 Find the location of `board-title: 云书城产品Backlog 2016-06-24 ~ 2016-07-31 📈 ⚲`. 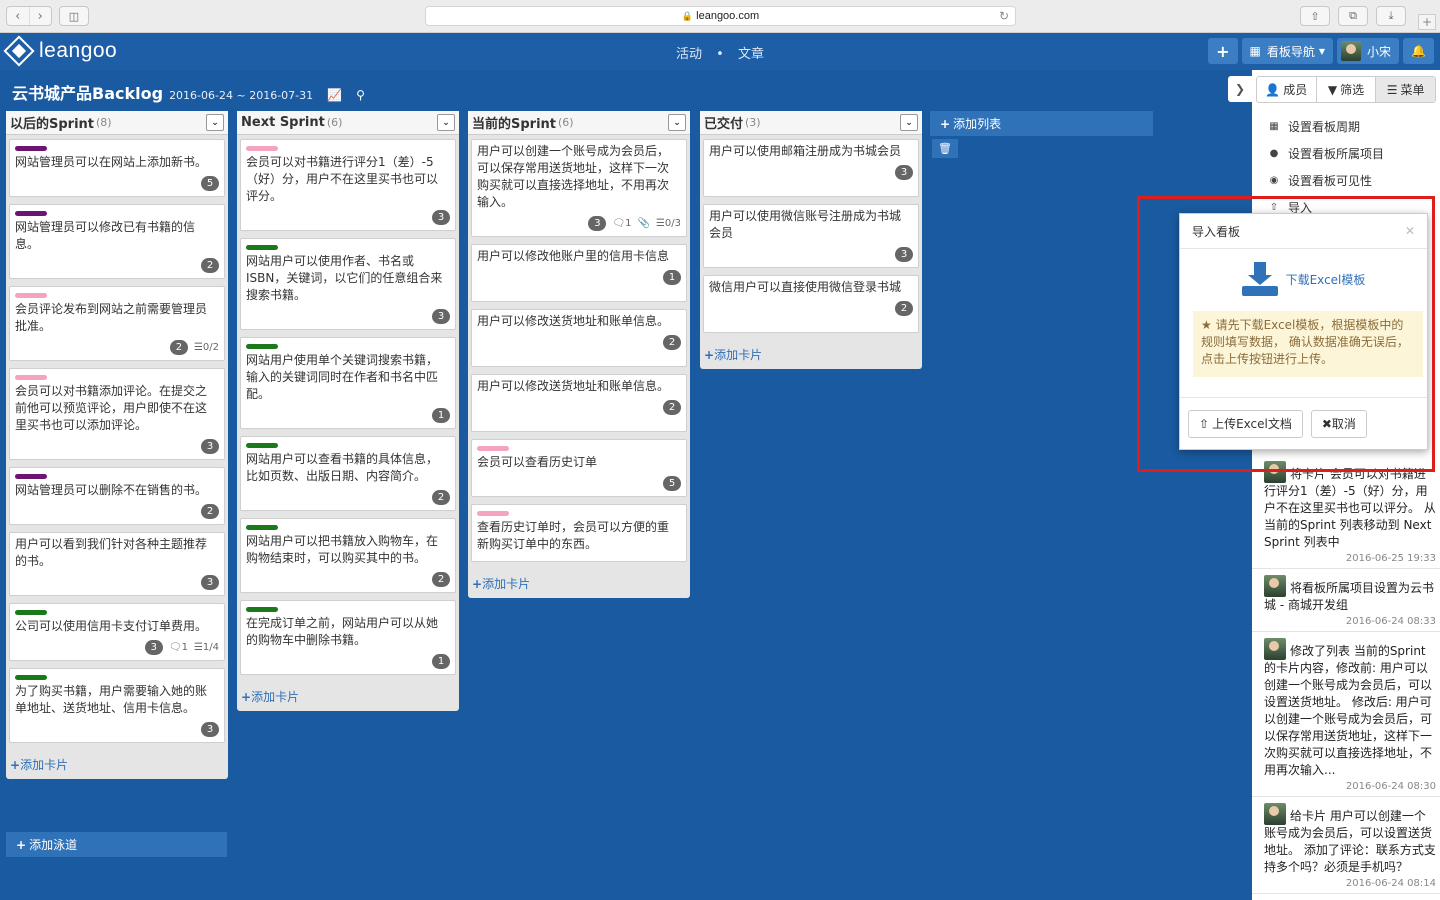

board-title: 云书城产品Backlog 2016-06-24 ~ 2016-07-31 📈 ⚲ is located at coordinates (188, 92).